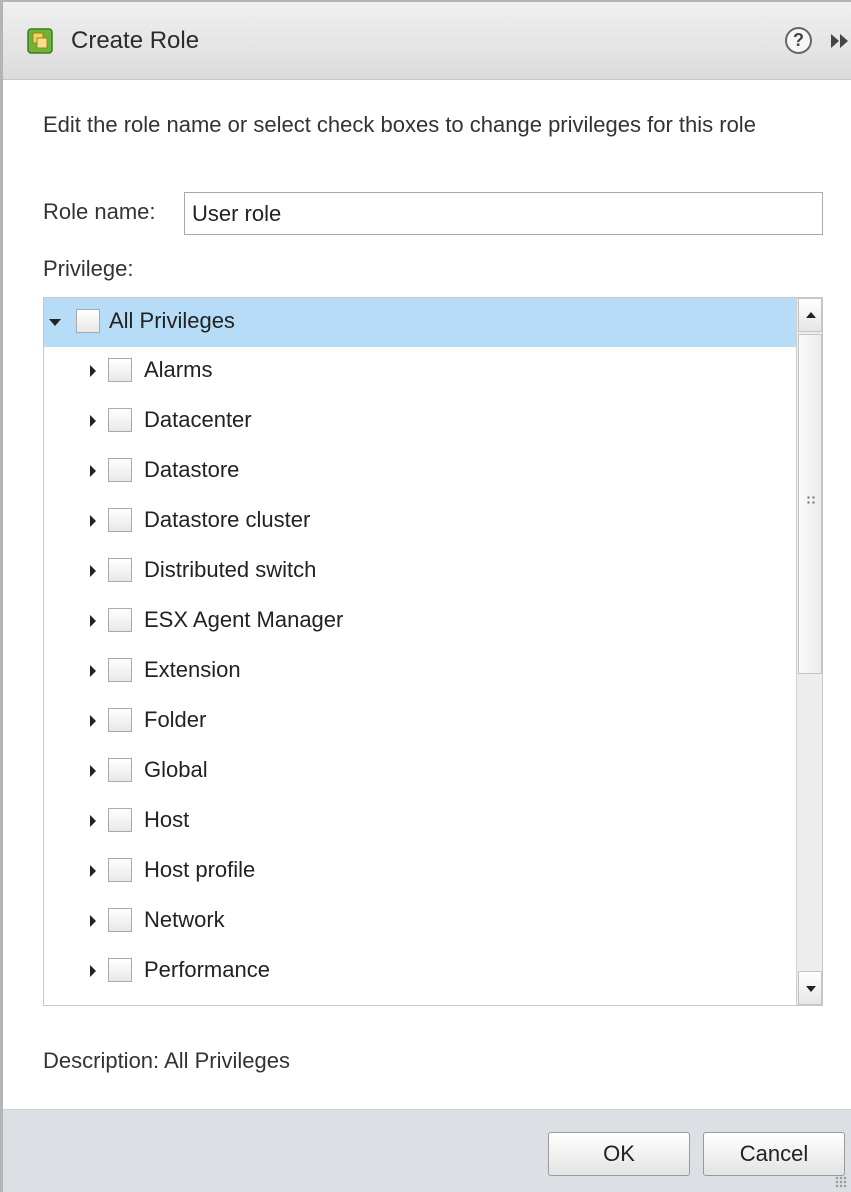  Describe the element at coordinates (120, 370) in the screenshot. I see `checkbox-alarms` at that location.